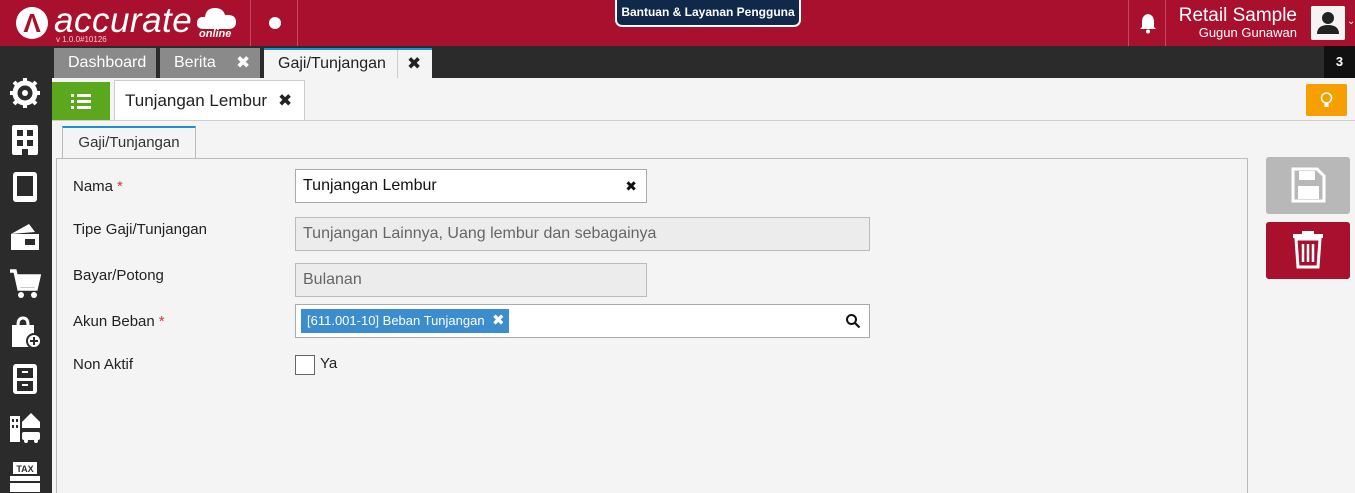 This screenshot has width=1355, height=493. I want to click on subtab-label: Tunjangan Lembur, so click(196, 100).